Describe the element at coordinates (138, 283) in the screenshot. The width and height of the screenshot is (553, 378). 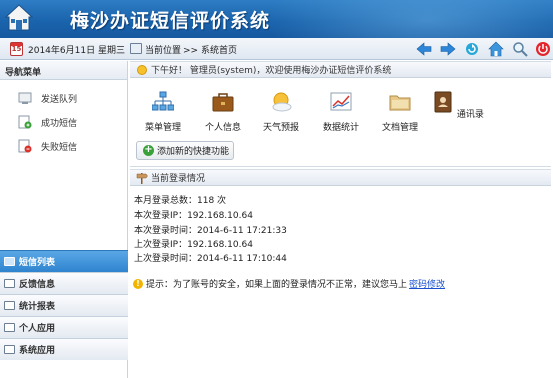
I see `warning-icon: !` at that location.